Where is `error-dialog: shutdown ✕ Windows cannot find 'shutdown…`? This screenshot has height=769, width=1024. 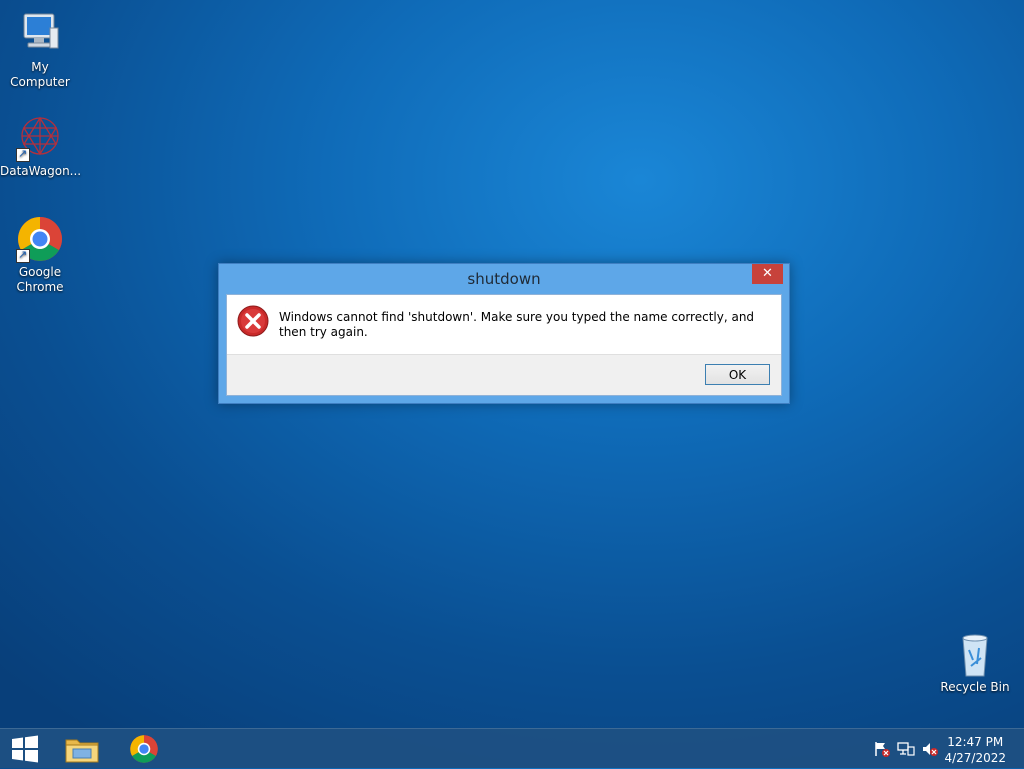
error-dialog: shutdown ✕ Windows cannot find 'shutdown… is located at coordinates (504, 333).